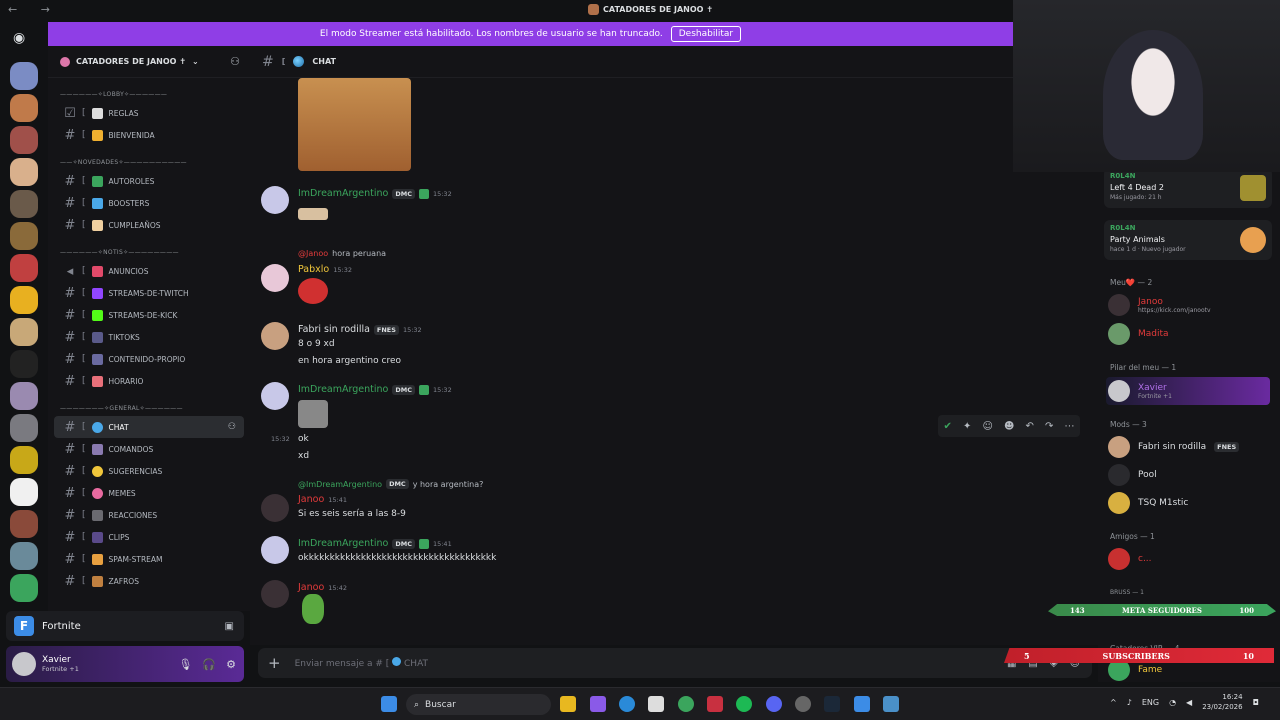 This screenshot has width=1280, height=720. I want to click on spotify-icon, so click(744, 704).